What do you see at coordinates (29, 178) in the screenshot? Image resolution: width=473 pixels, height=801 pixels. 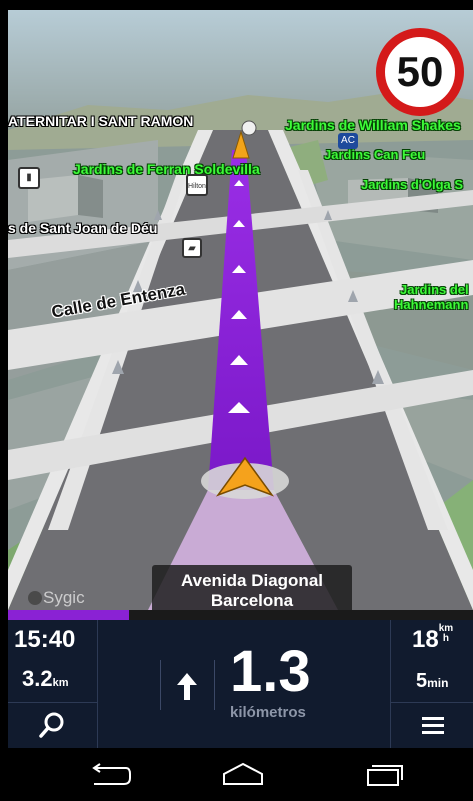 I see `poi-icon-parking: ▮` at bounding box center [29, 178].